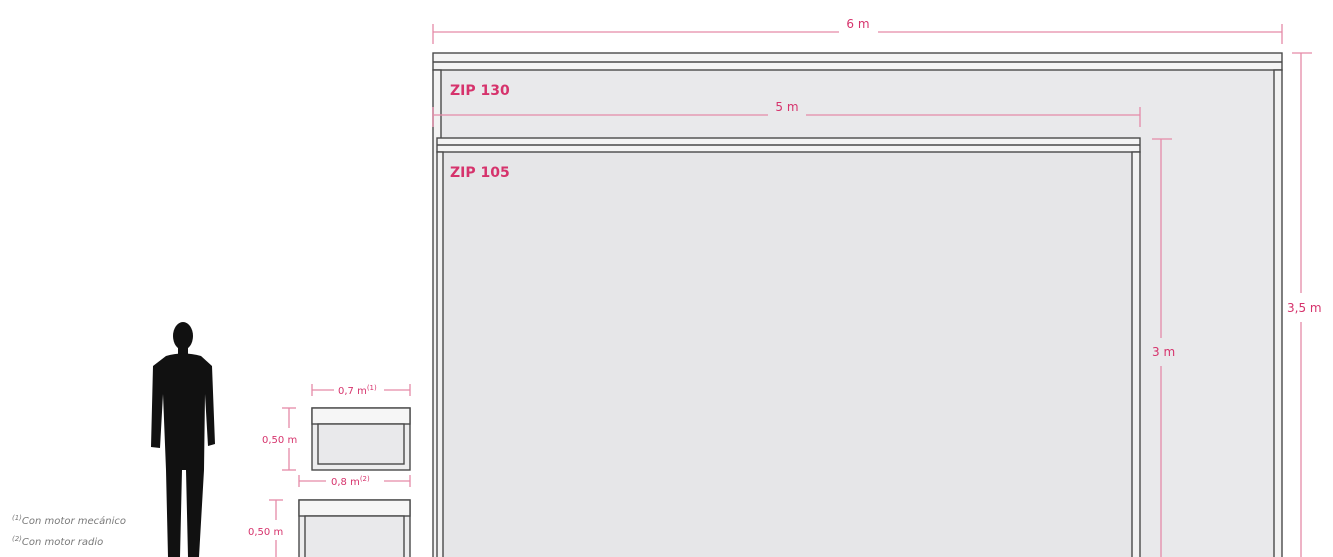 Image resolution: width=1333 pixels, height=557 pixels. What do you see at coordinates (1304, 308) in the screenshot?
I see `dimension-3-5m-label: 3,5 m` at bounding box center [1304, 308].